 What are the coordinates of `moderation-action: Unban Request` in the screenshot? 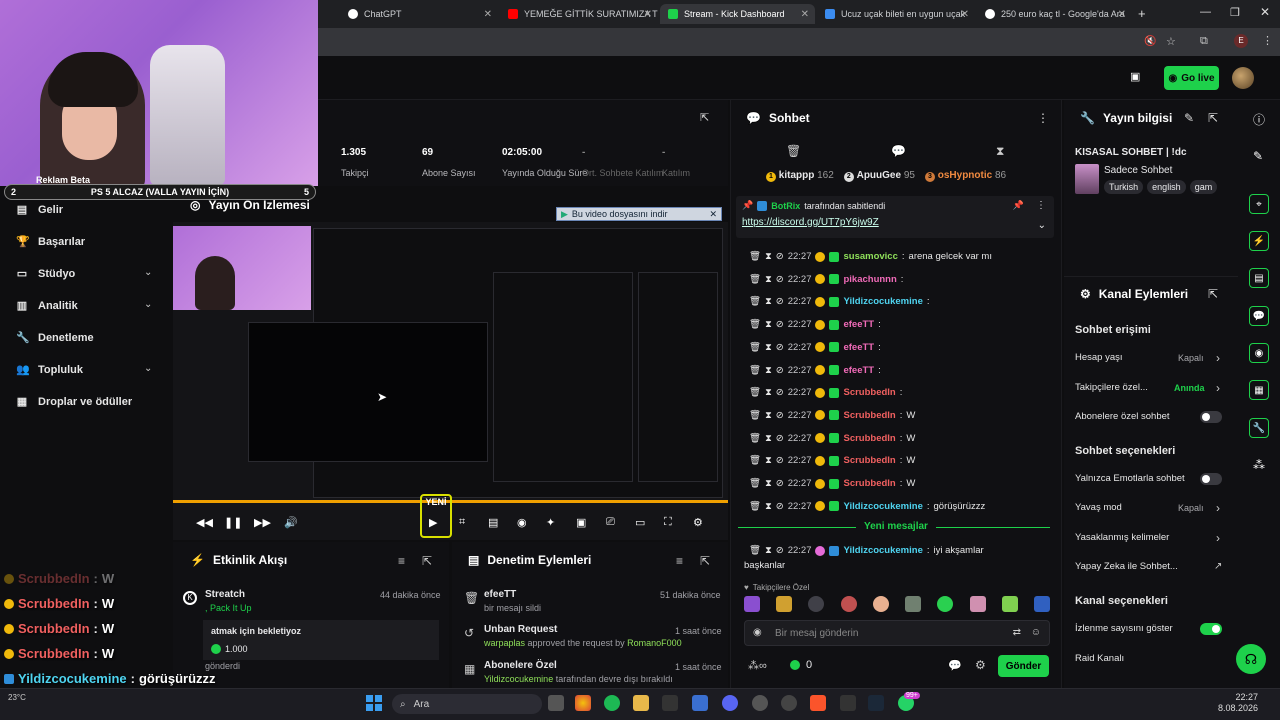 It's located at (520, 629).